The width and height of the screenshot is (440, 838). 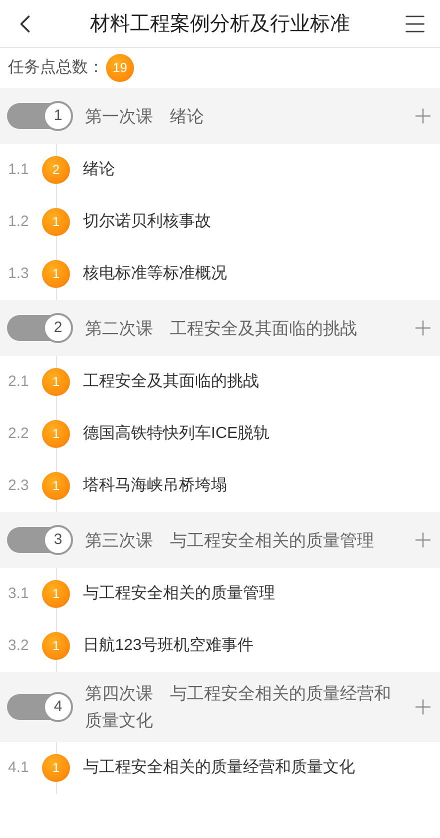 I want to click on lesson-item: 1.3 1 核电标准等标准概况, so click(x=220, y=274).